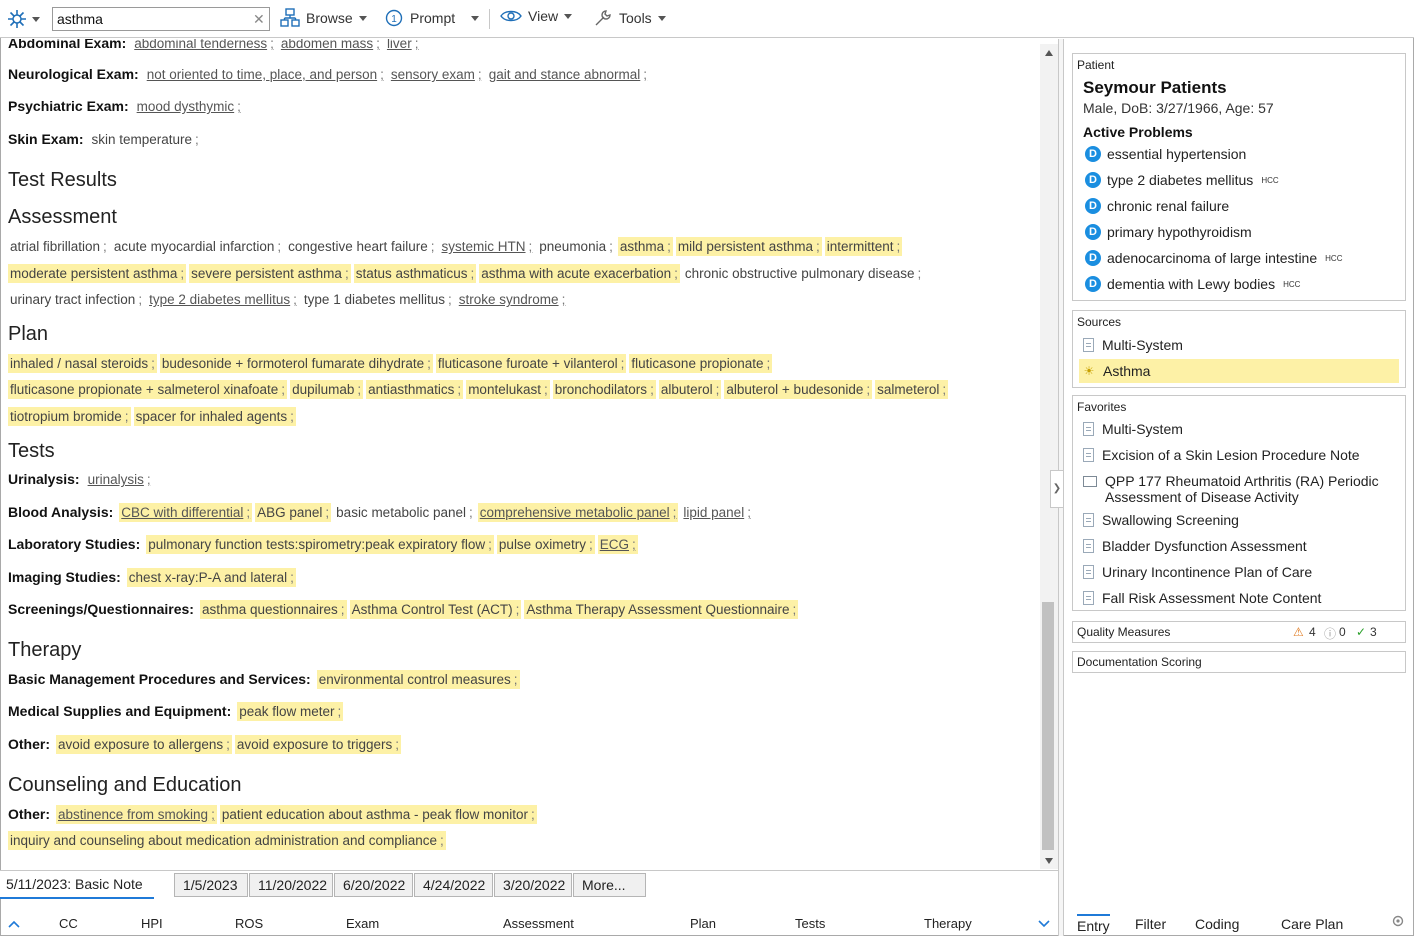 This screenshot has width=1414, height=936. Describe the element at coordinates (323, 18) in the screenshot. I see `browse-button: Browse` at that location.